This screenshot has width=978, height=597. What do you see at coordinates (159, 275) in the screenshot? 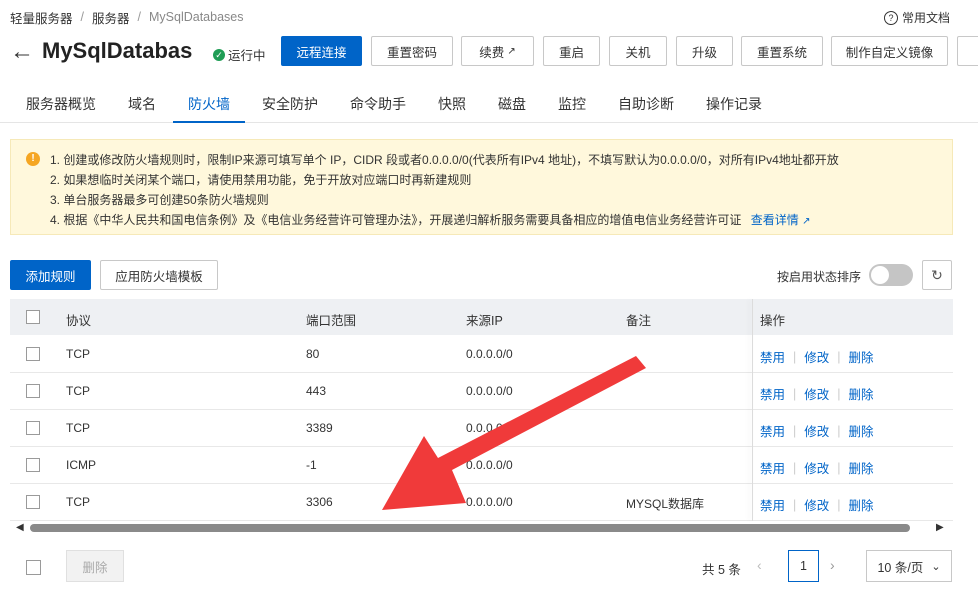
I see `apply-template-button: 应用防火墙模板` at bounding box center [159, 275].